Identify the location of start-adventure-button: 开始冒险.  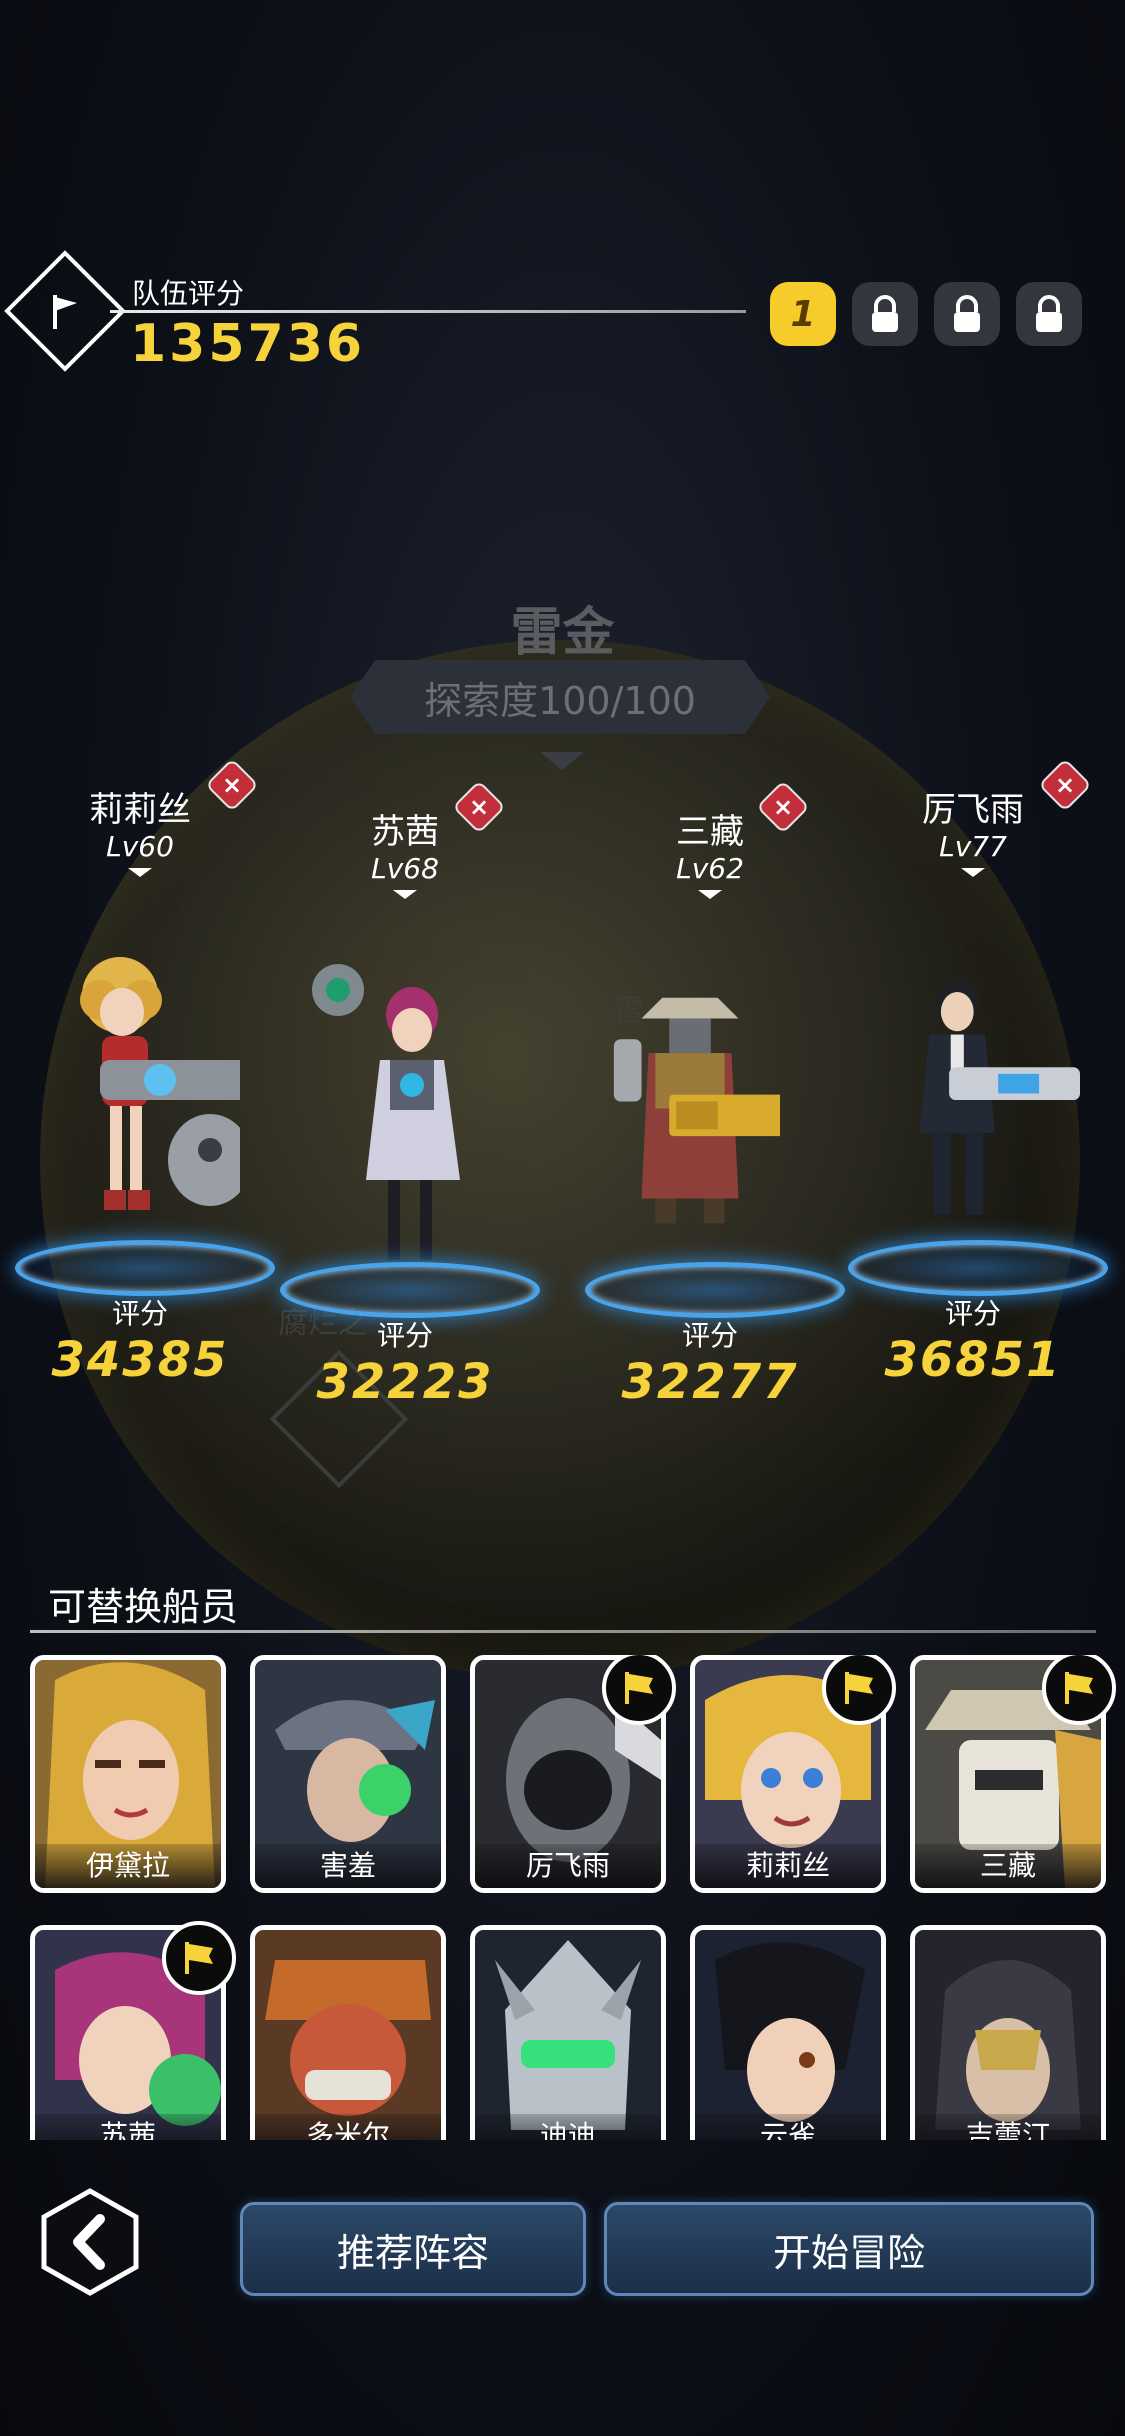
(849, 2249).